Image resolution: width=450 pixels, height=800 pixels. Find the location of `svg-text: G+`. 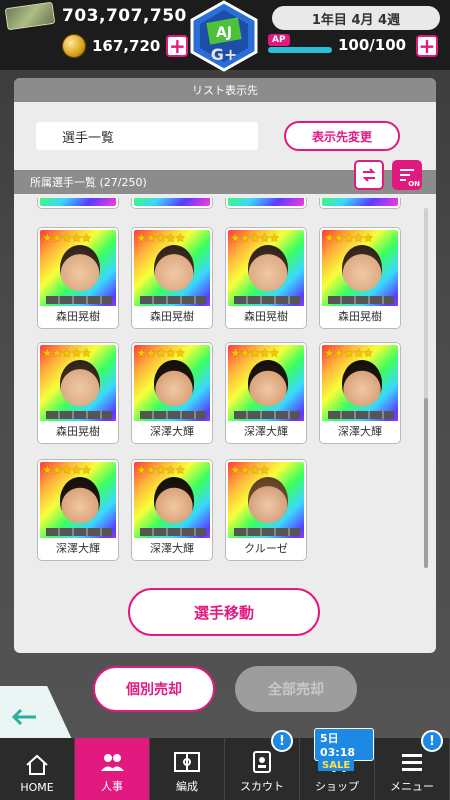

svg-text: G+ is located at coordinates (224, 54).